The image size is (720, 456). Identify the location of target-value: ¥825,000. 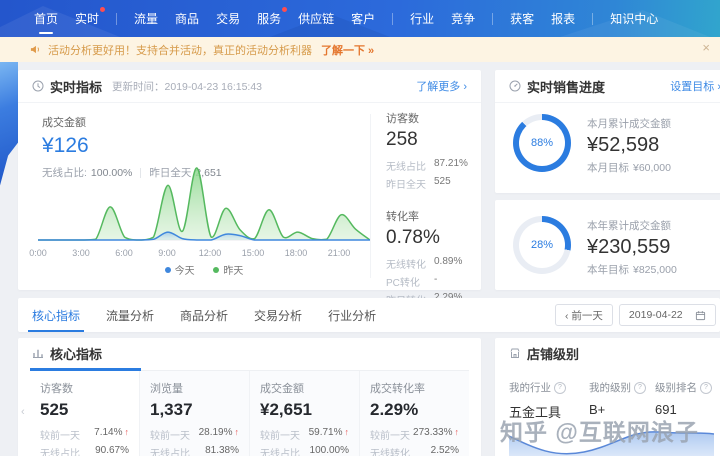
(655, 270).